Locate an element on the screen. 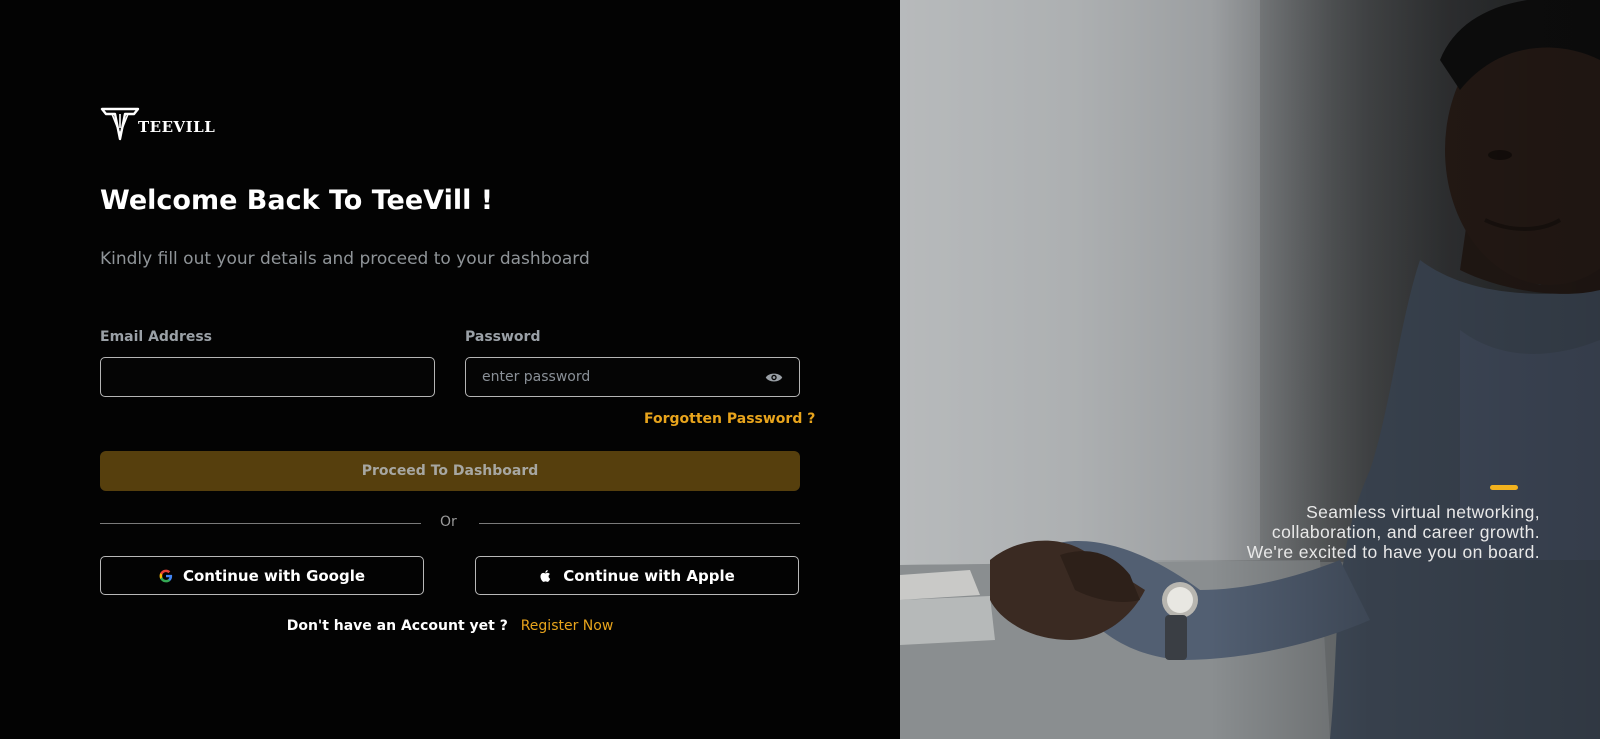 The width and height of the screenshot is (1600, 739). email-field-wrapper is located at coordinates (267, 377).